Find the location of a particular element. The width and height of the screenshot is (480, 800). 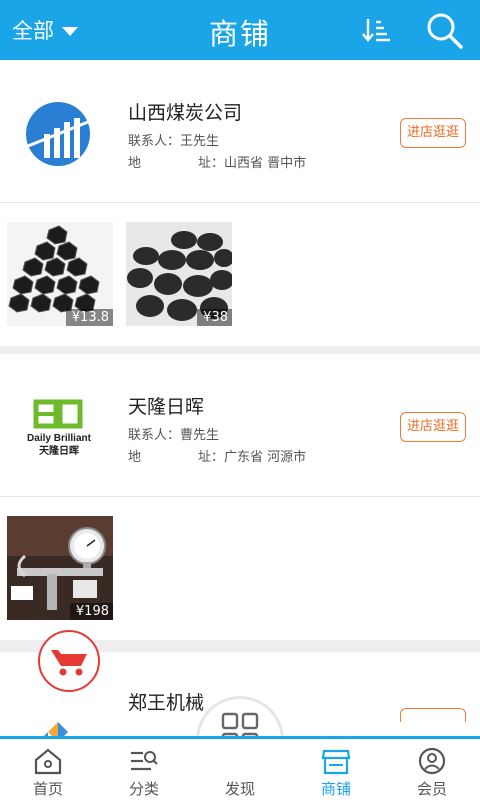

contact-value: 曹先生 is located at coordinates (200, 435).